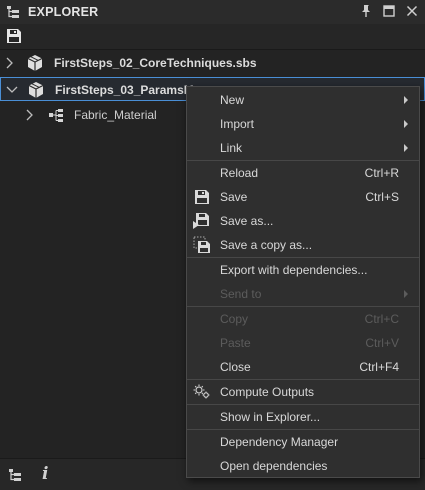 The width and height of the screenshot is (425, 490). I want to click on explorer-toolbar, so click(212, 37).